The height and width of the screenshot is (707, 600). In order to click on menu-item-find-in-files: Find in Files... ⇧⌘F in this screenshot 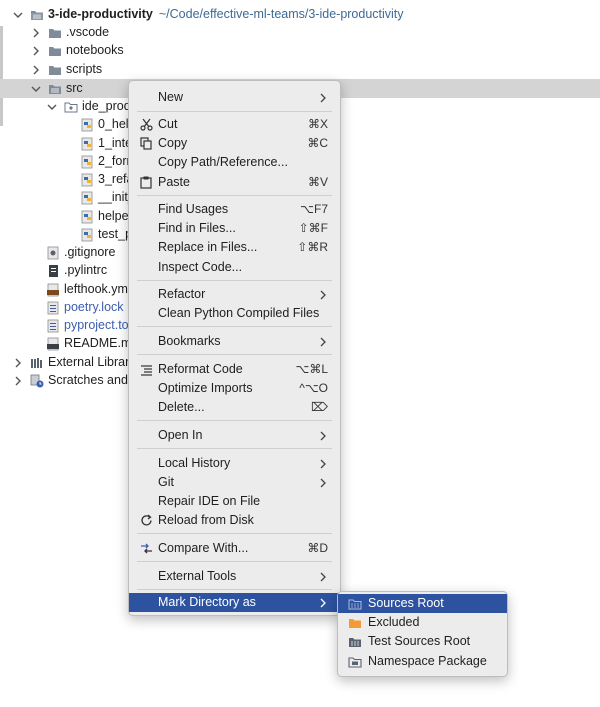, I will do `click(234, 228)`.